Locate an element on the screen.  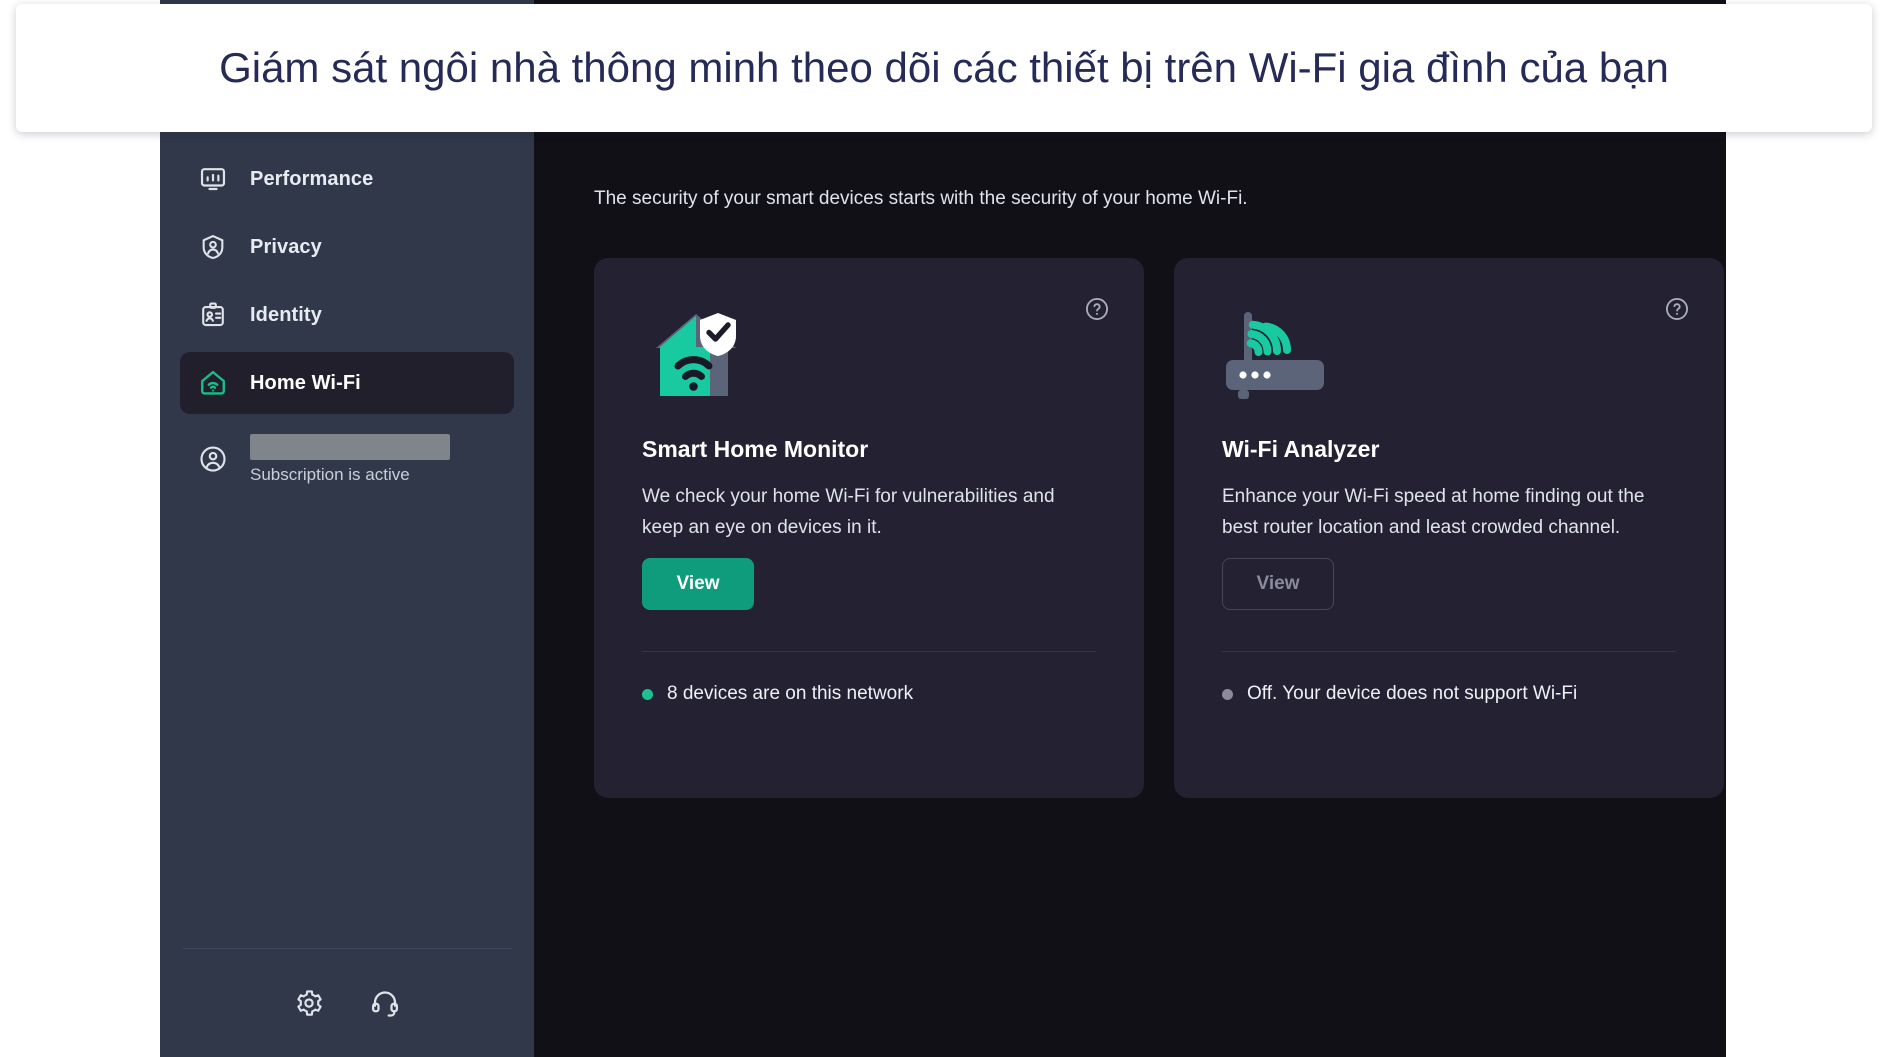
account-text: Subscription is active is located at coordinates (350, 459).